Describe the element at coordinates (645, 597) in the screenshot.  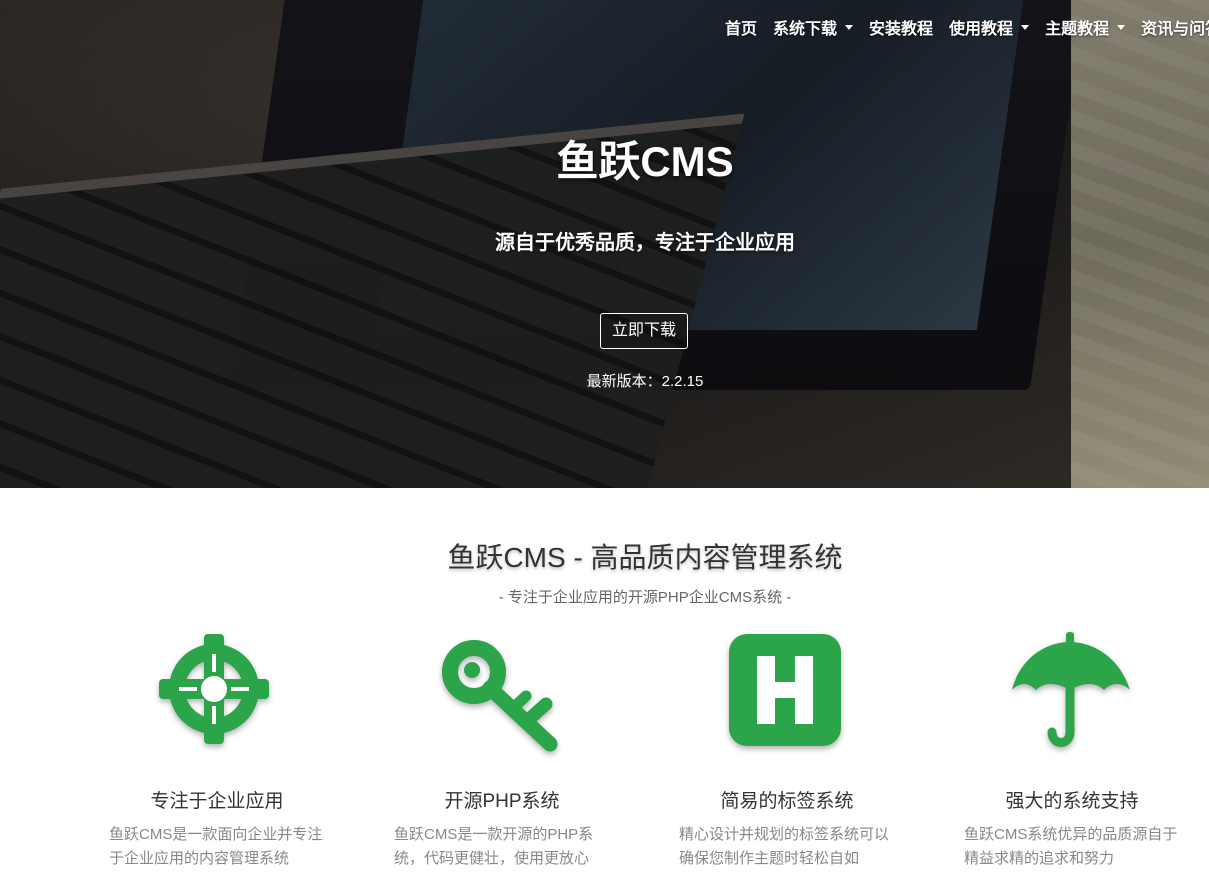
I see `section-subtitle: - 专注于企业应用的开源PHP企业CMS系统 -` at that location.